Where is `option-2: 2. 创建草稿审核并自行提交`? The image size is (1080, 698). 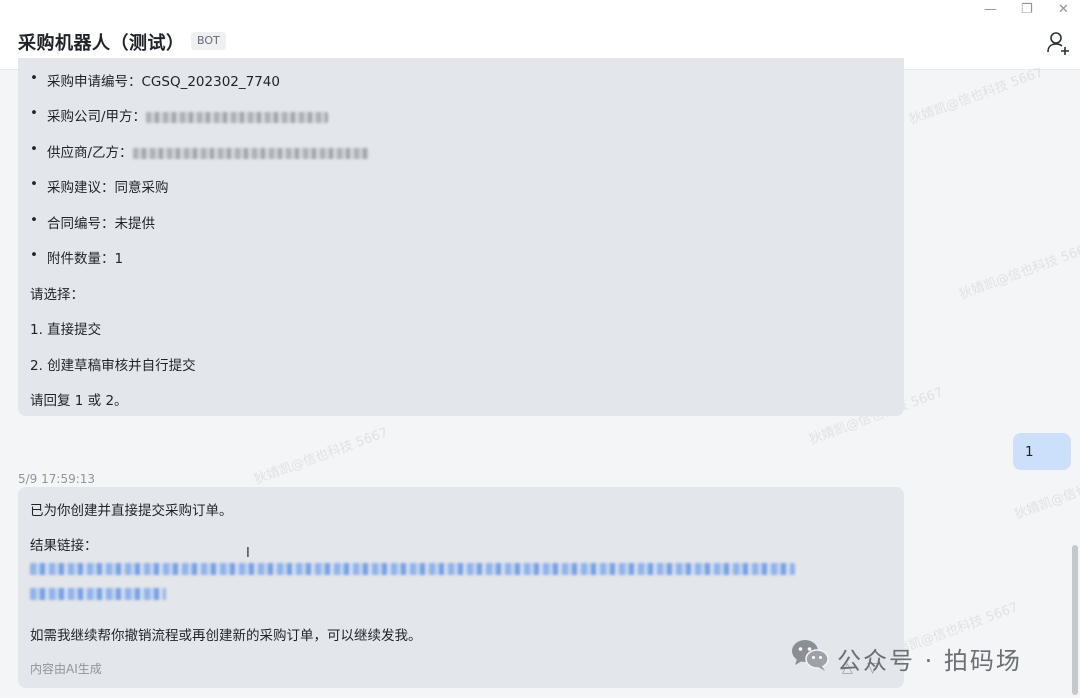
option-2: 2. 创建草稿审核并自行提交 is located at coordinates (113, 366).